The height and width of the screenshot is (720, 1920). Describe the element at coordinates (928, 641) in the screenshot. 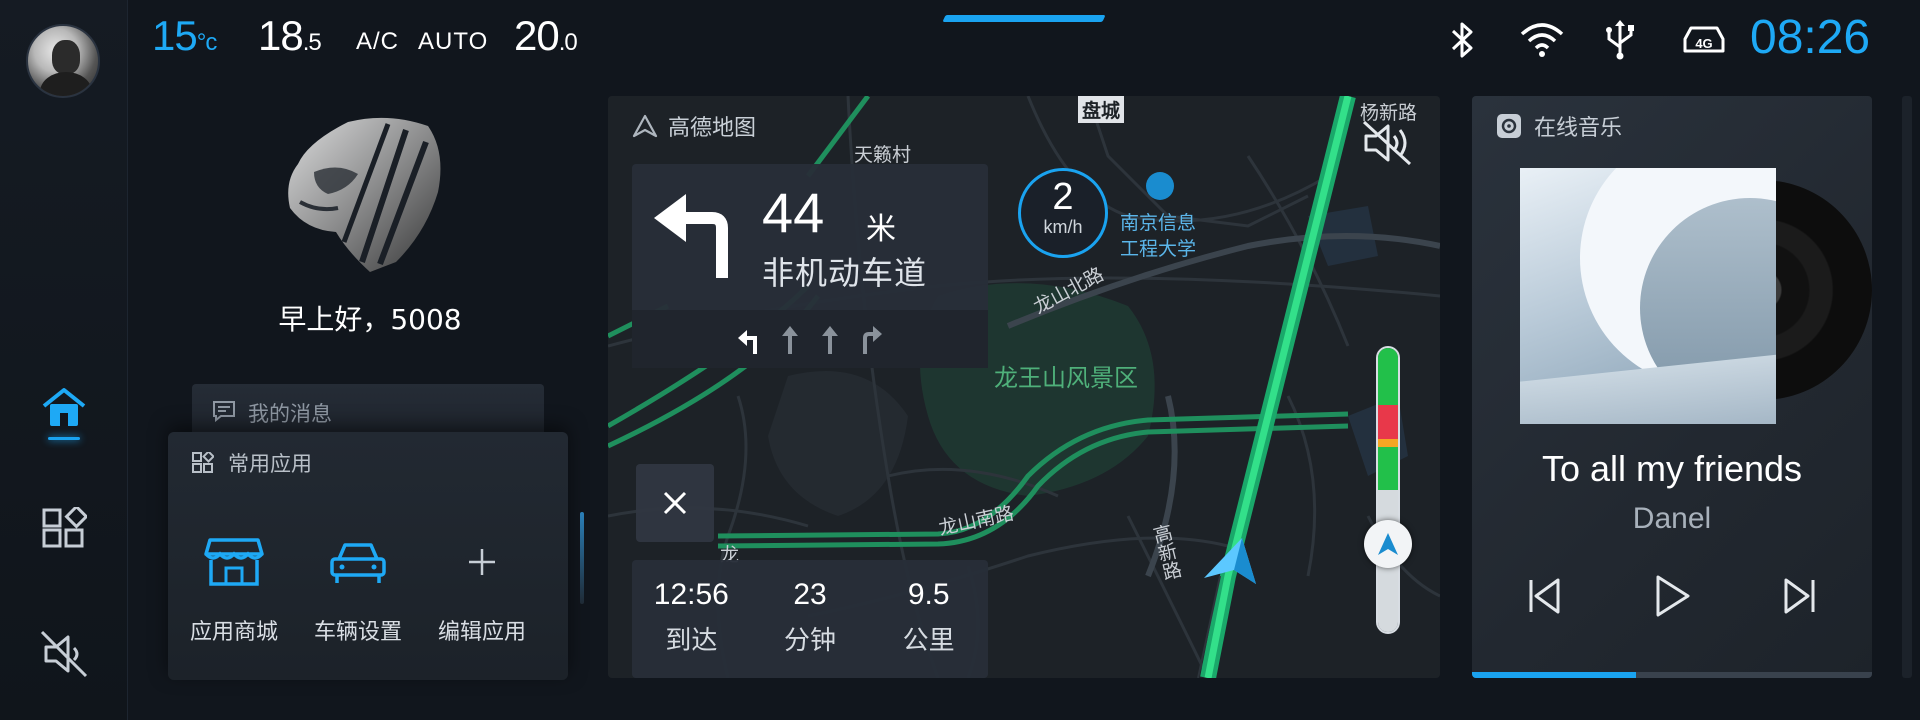

I see `distance-label: 公里` at that location.